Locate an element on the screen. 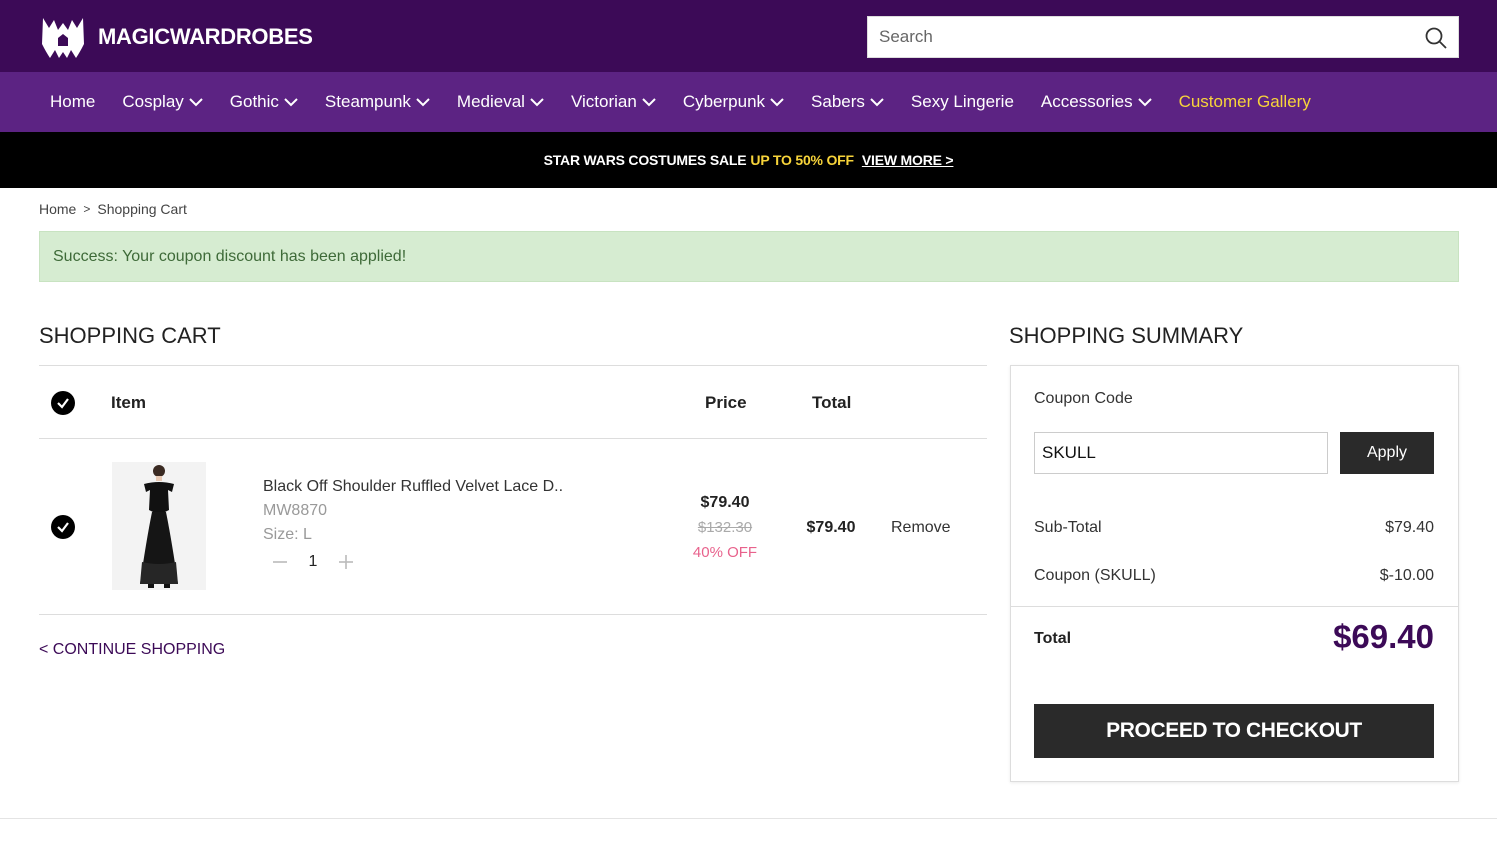  continue-shopping-link: < CONTINUE SHOPPING is located at coordinates (132, 650).